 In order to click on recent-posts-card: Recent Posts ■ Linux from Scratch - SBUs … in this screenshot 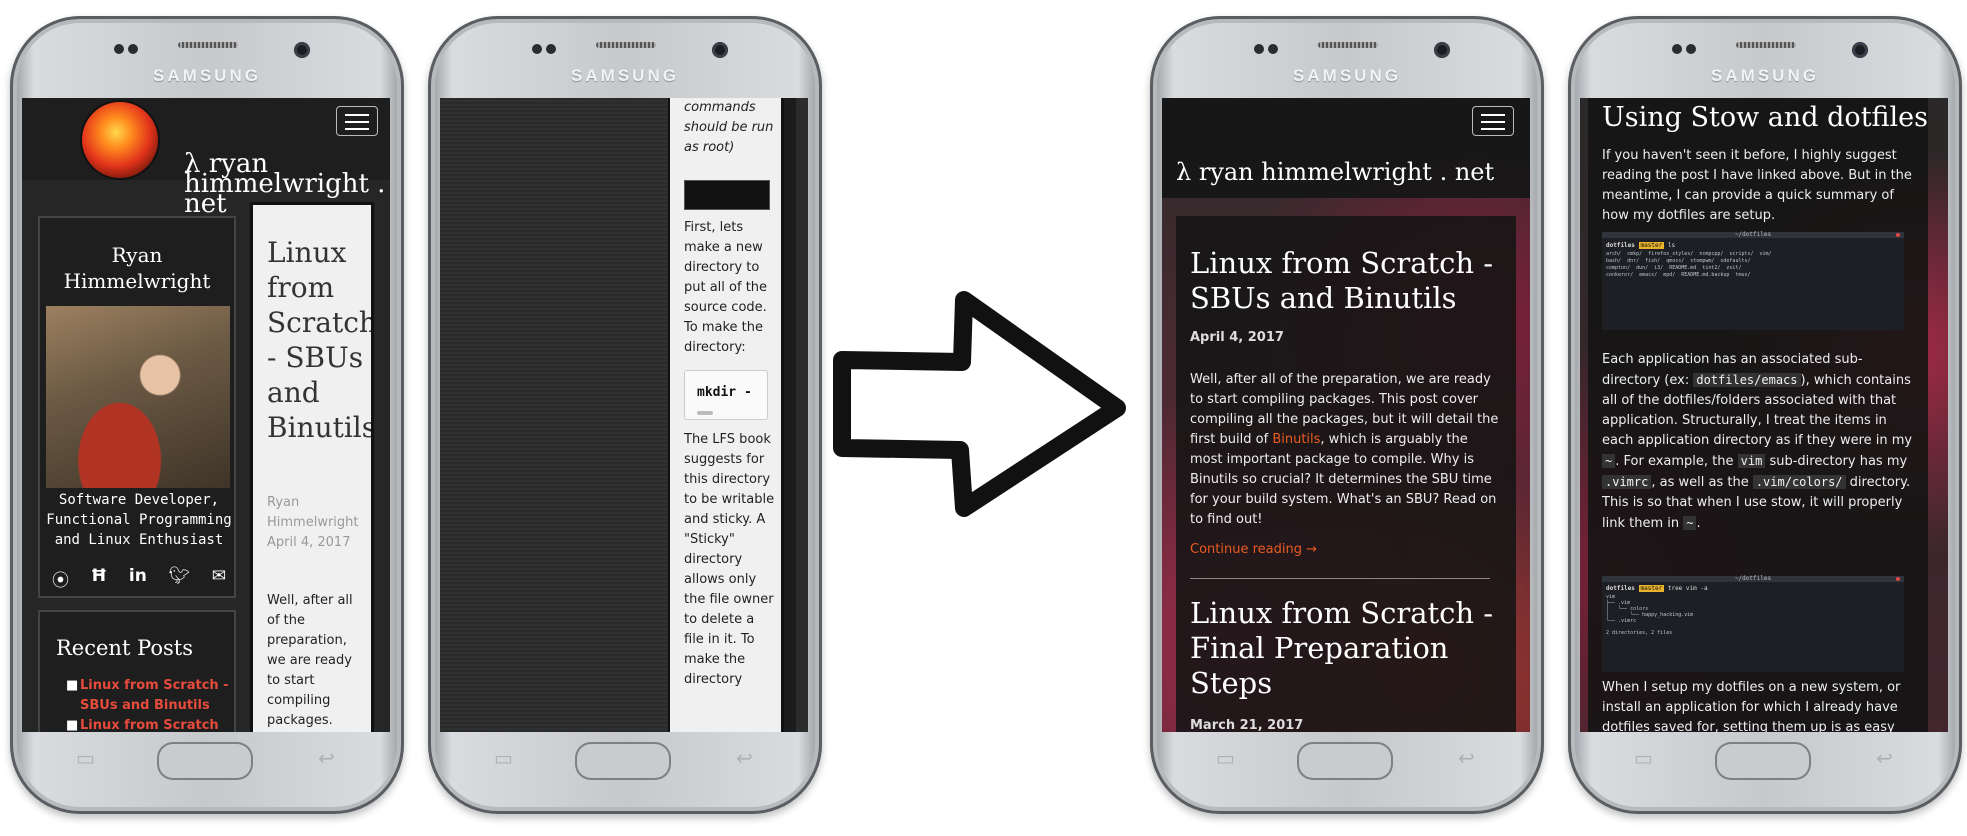, I will do `click(137, 671)`.